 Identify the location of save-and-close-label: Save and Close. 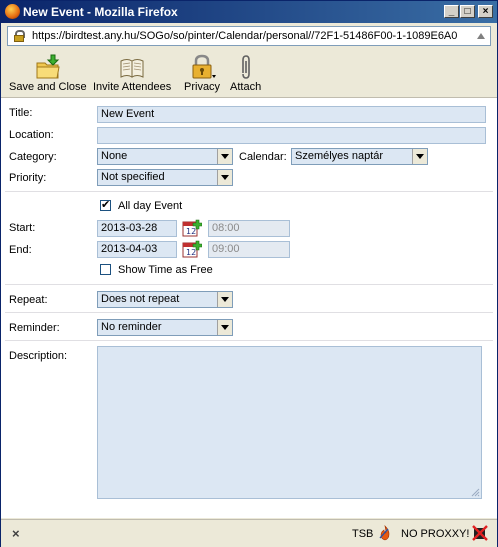
(48, 87).